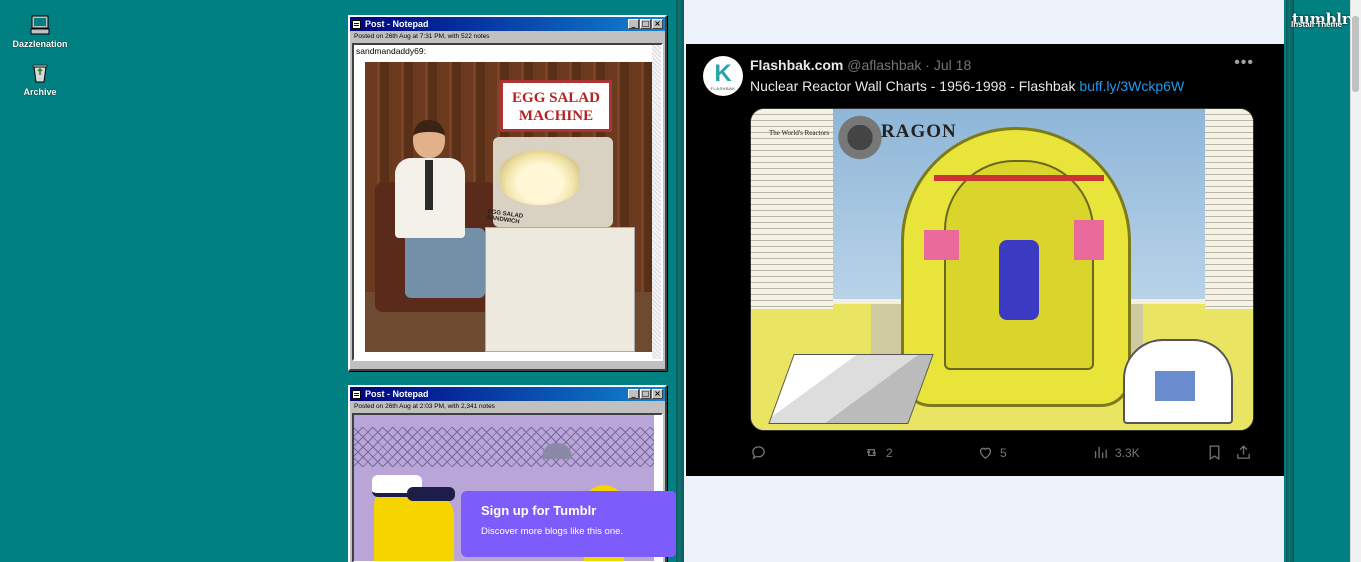 The image size is (1361, 562). I want to click on bookmark-button, so click(1214, 452).